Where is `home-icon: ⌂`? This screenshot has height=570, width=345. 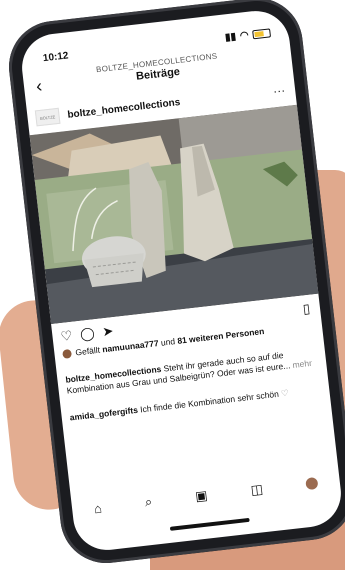 home-icon: ⌂ is located at coordinates (98, 508).